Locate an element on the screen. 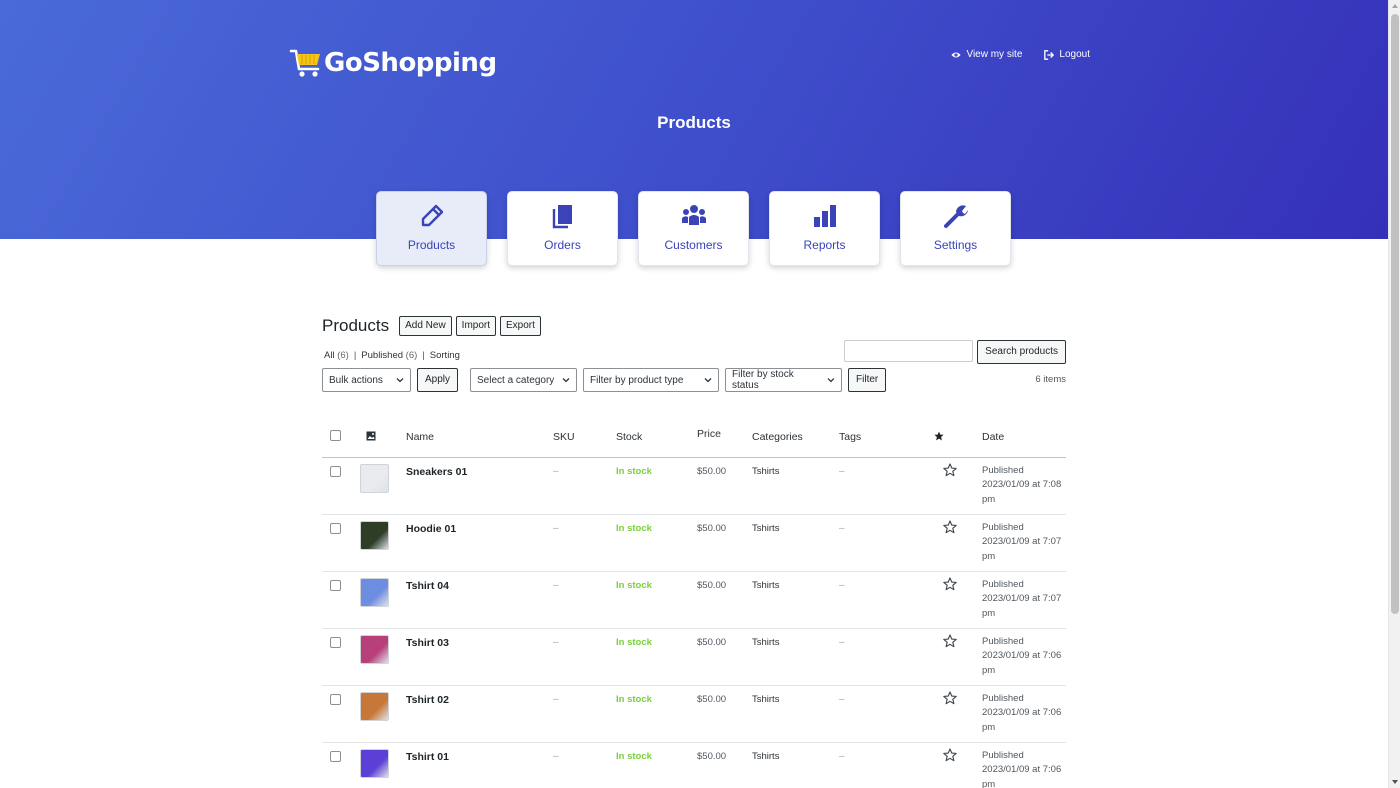  product-name-link: Sneakers 01 is located at coordinates (436, 472).